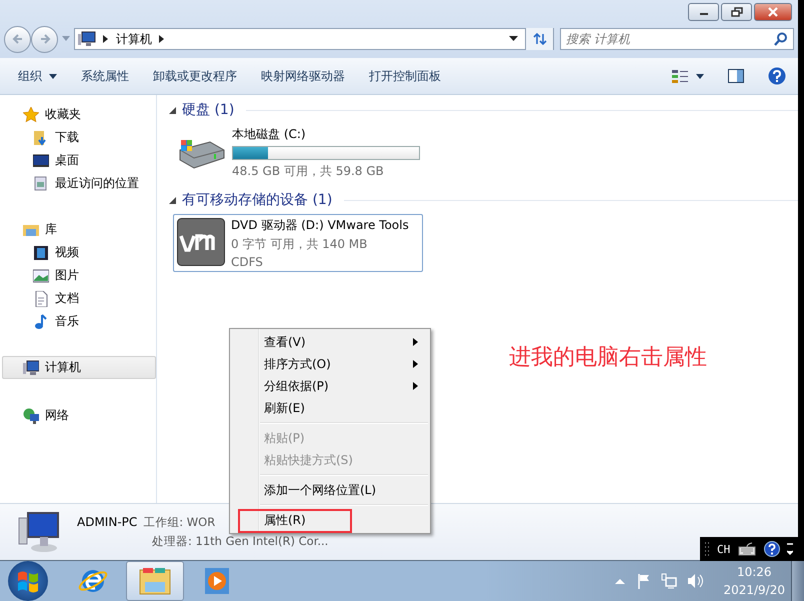  Describe the element at coordinates (330, 490) in the screenshot. I see `menu-item: 添加一个网络位置(L)` at that location.